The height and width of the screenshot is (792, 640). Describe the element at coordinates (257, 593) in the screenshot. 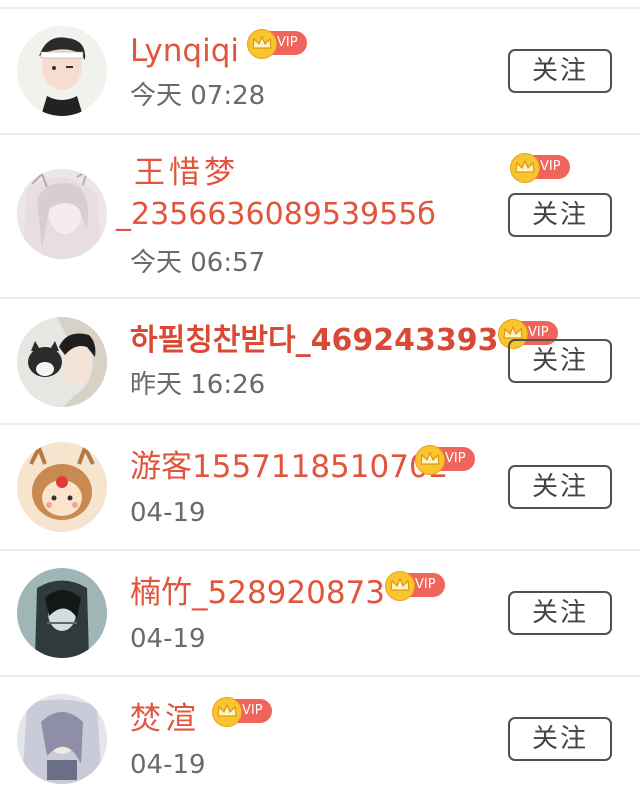

I see `user-name: 楠竹_528920873` at that location.